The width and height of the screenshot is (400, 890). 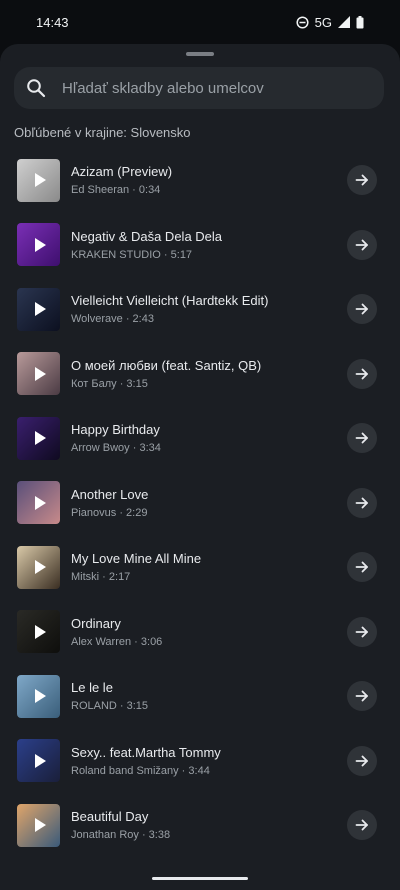 What do you see at coordinates (159, 835) in the screenshot?
I see `track-duration: 3:38` at bounding box center [159, 835].